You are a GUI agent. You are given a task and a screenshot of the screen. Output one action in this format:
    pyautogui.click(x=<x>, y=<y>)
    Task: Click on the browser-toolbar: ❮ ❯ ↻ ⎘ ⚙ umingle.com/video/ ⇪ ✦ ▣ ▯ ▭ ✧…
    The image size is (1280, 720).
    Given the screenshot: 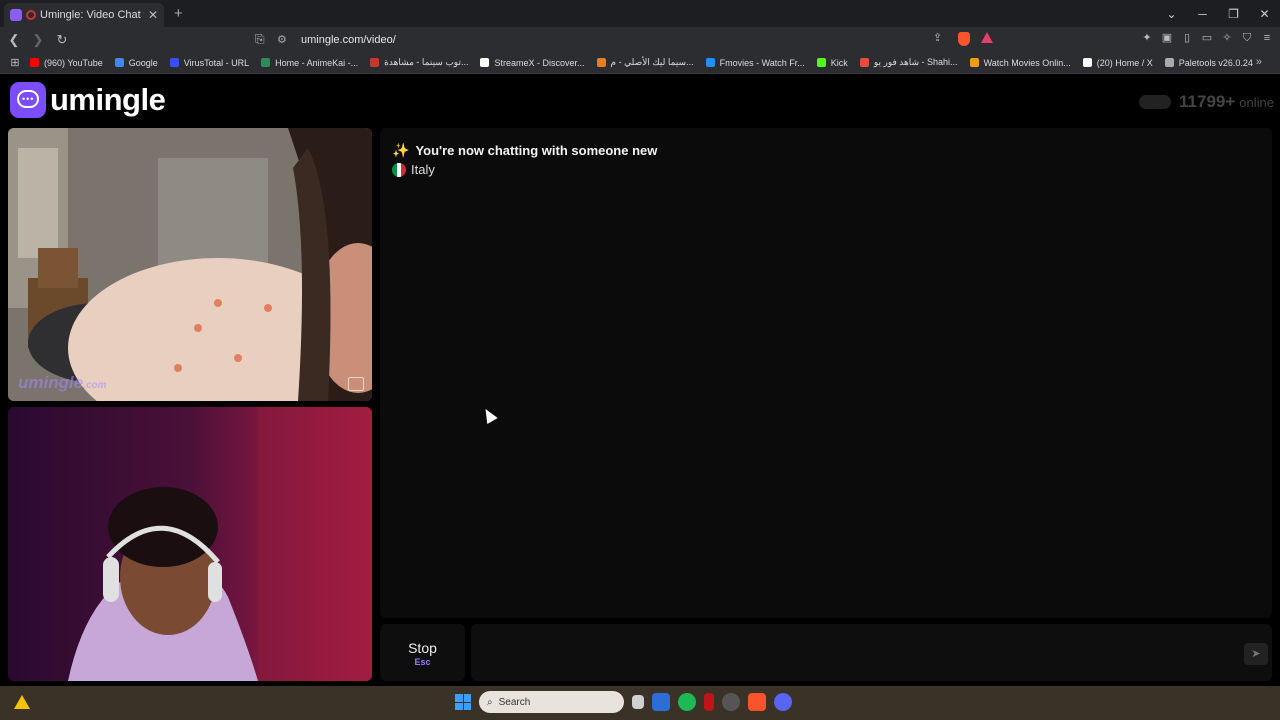 What is the action you would take?
    pyautogui.click(x=640, y=39)
    